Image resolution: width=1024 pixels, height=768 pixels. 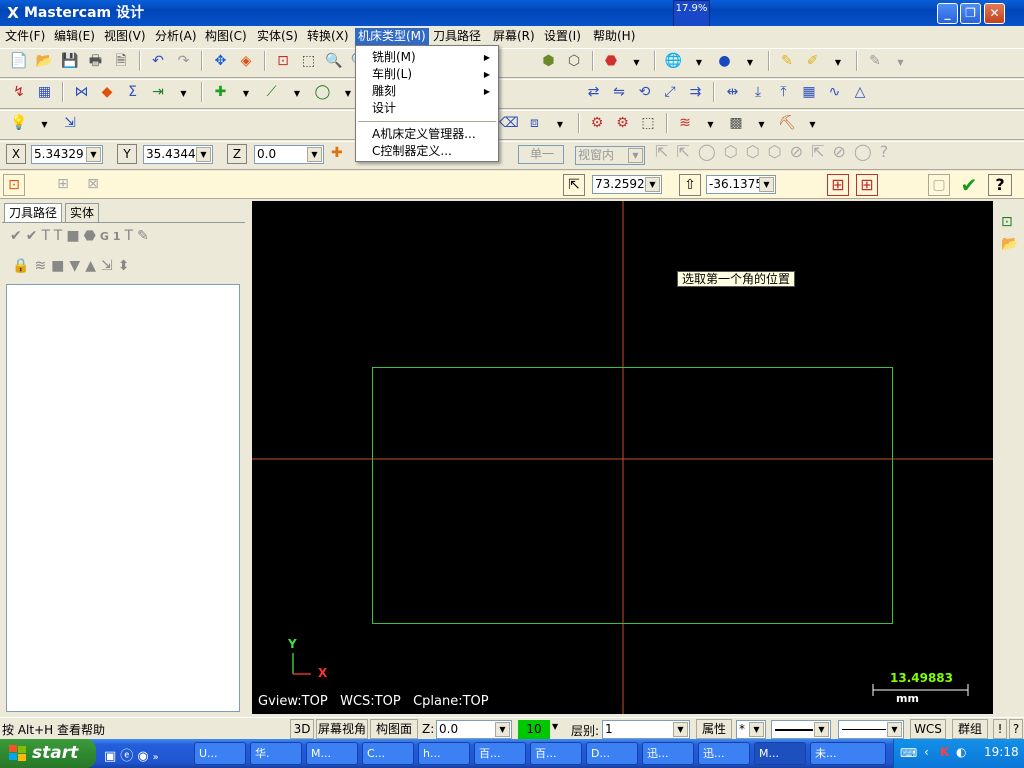 What do you see at coordinates (427, 91) in the screenshot?
I see `menu-item-router: 雕刻 ▶` at bounding box center [427, 91].